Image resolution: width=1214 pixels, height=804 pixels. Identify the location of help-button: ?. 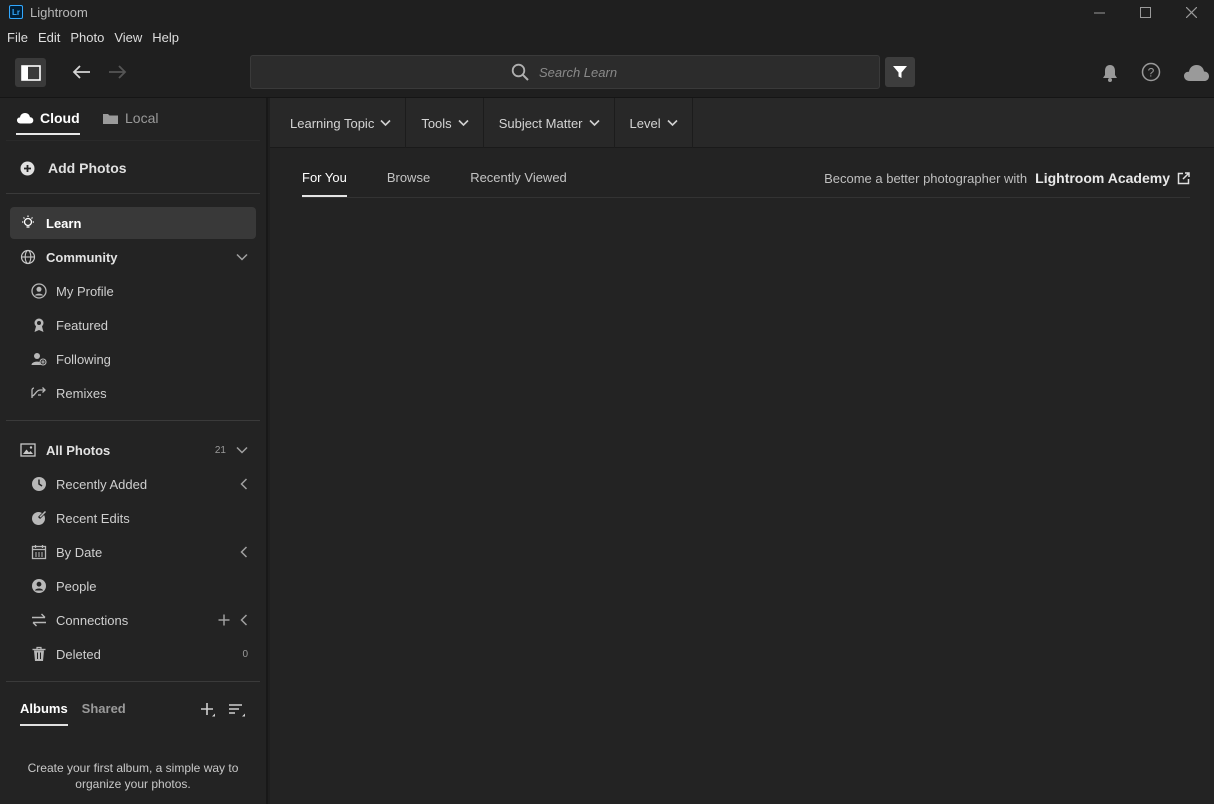
(1151, 72).